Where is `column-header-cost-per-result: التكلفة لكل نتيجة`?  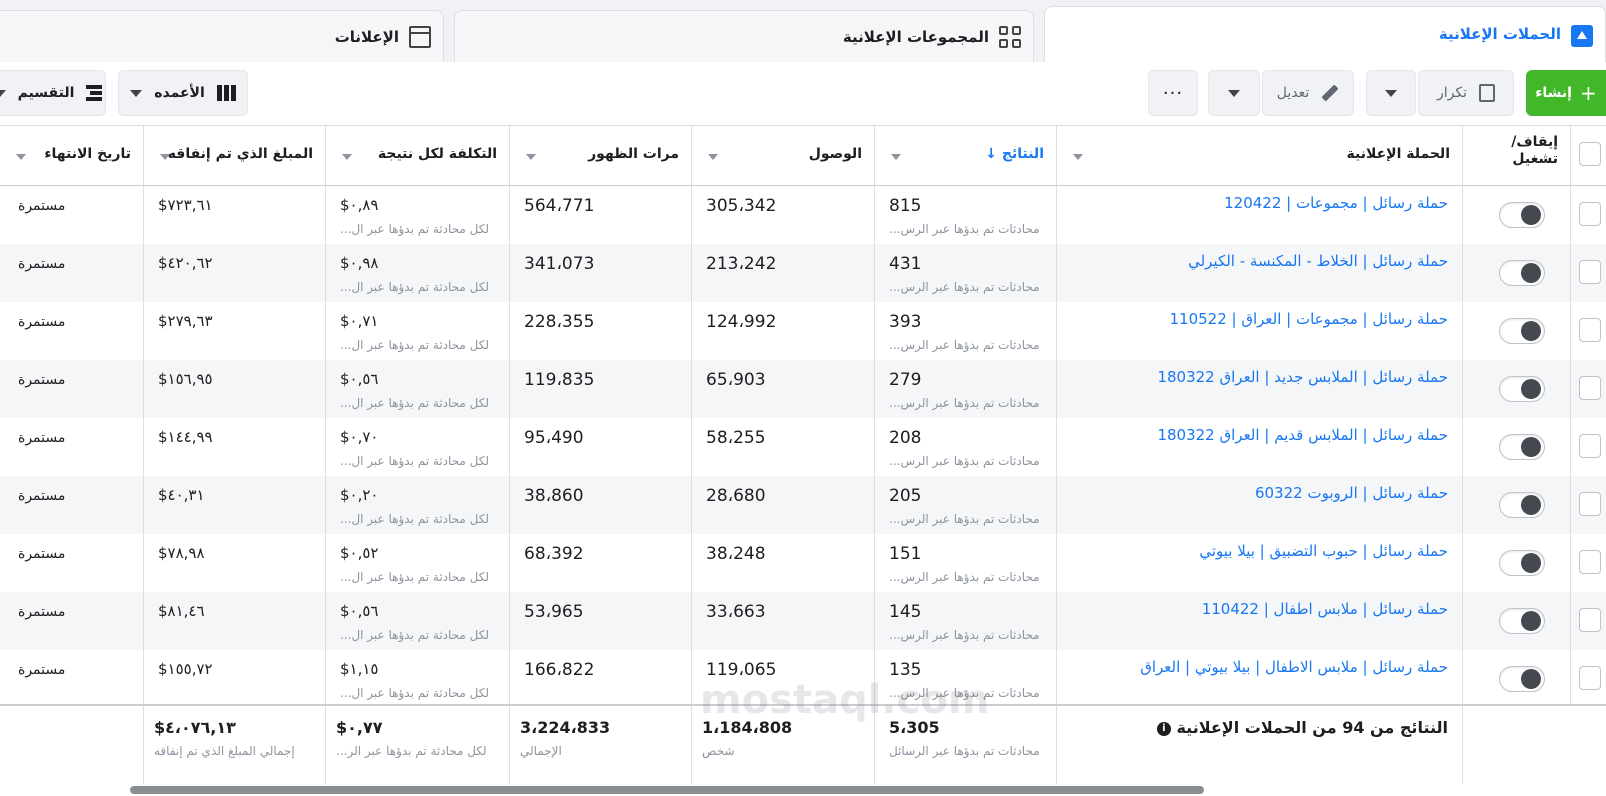
column-header-cost-per-result: التكلفة لكل نتيجة is located at coordinates (418, 156).